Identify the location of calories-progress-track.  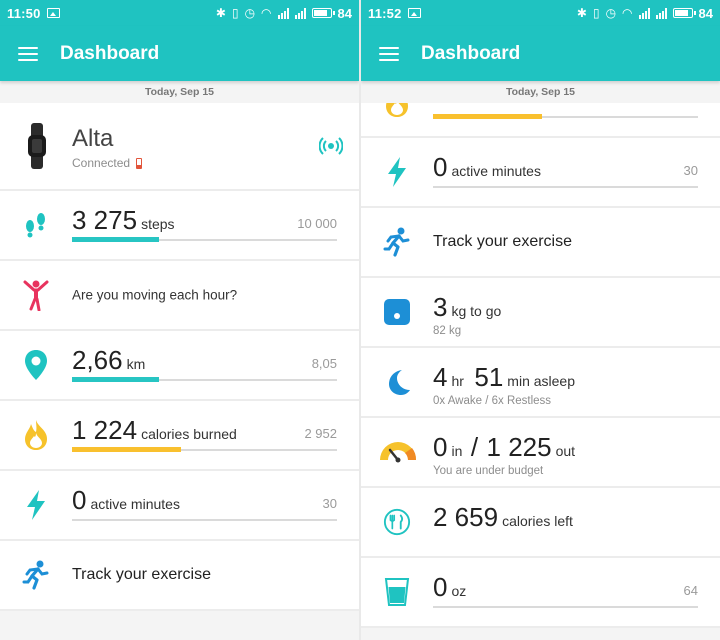
(204, 449).